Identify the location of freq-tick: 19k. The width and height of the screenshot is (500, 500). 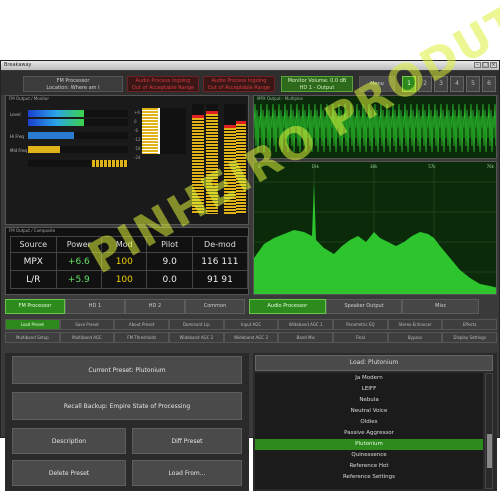
(315, 166).